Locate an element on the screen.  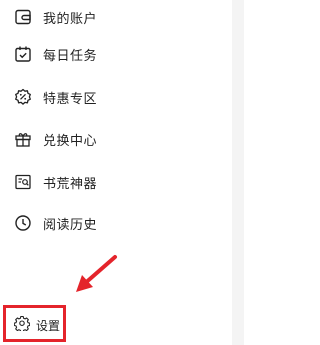
menu-item-label: 兑换中心 is located at coordinates (70, 141).